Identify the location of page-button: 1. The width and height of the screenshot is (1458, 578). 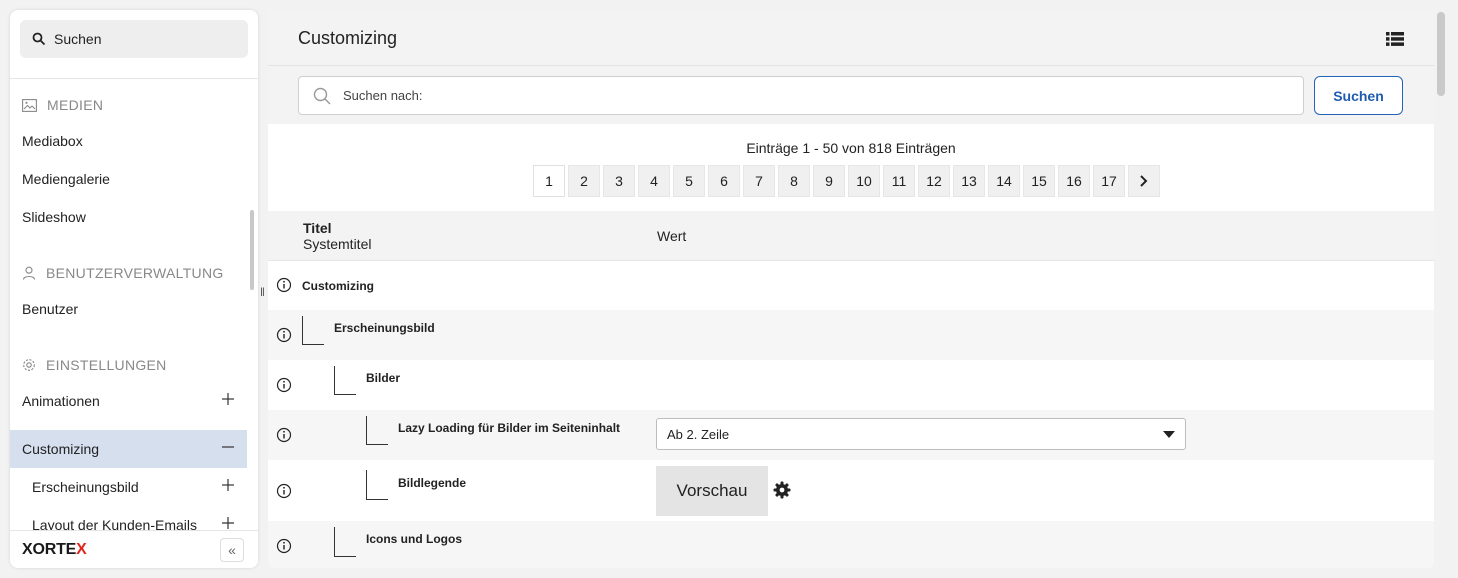
(549, 181).